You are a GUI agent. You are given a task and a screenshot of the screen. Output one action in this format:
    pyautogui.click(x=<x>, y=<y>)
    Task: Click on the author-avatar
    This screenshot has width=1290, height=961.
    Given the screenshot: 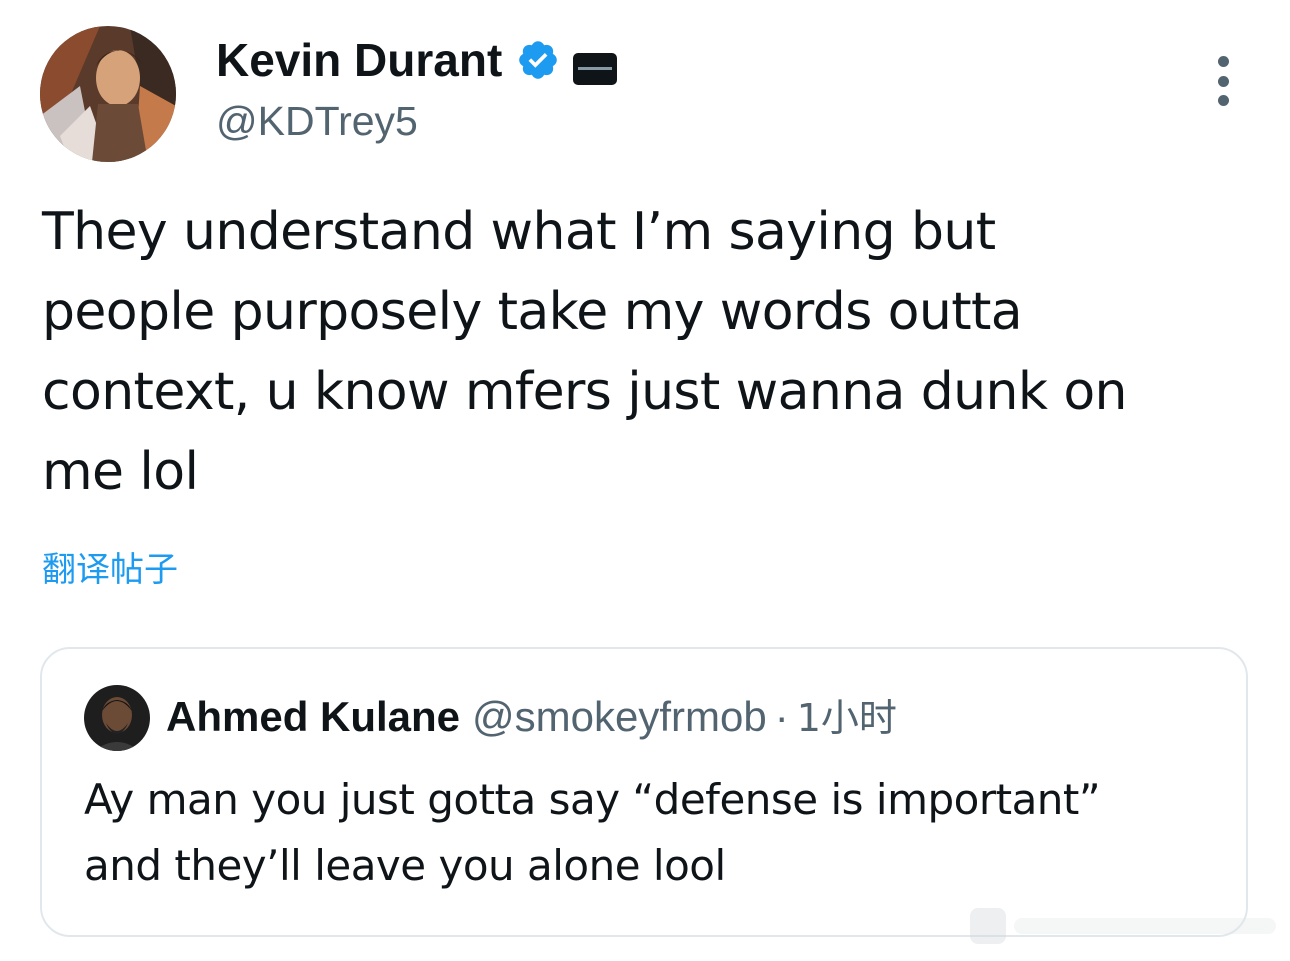 What is the action you would take?
    pyautogui.click(x=108, y=94)
    